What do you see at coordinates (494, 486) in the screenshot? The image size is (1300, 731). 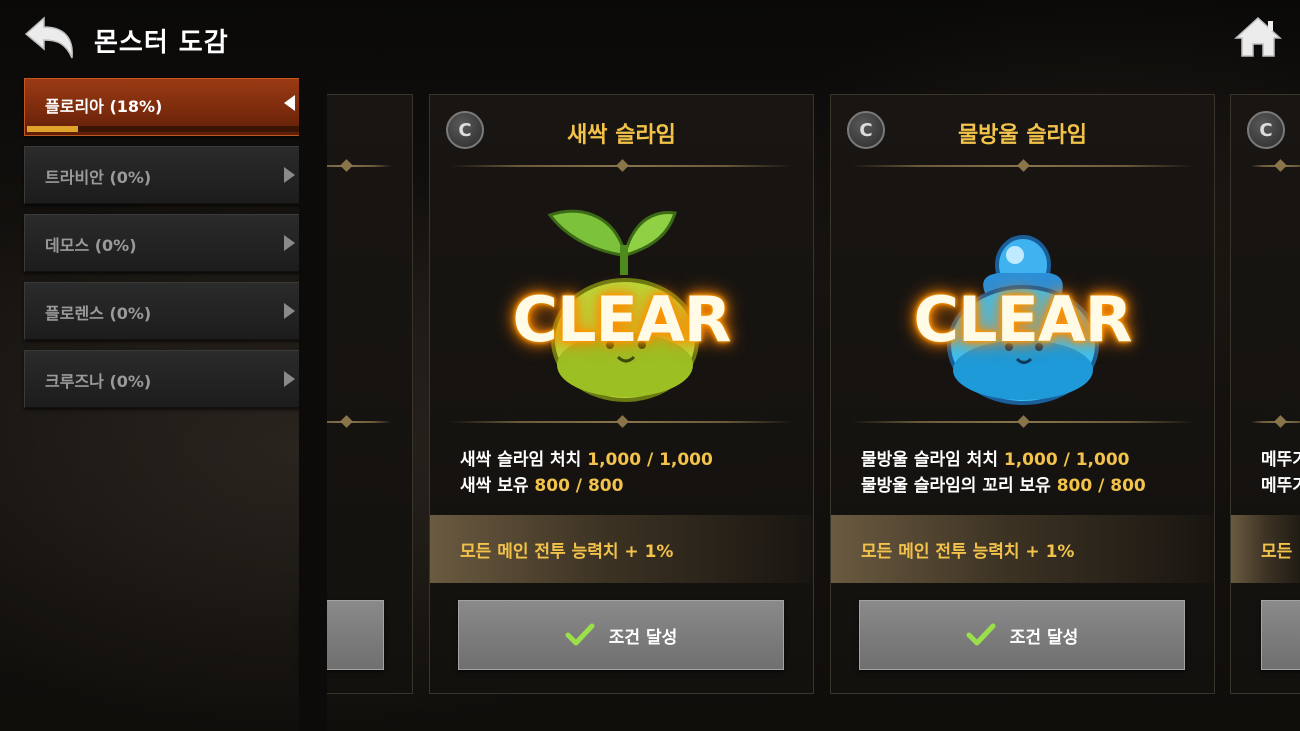 I see `requirement-text: 새싹 보유` at bounding box center [494, 486].